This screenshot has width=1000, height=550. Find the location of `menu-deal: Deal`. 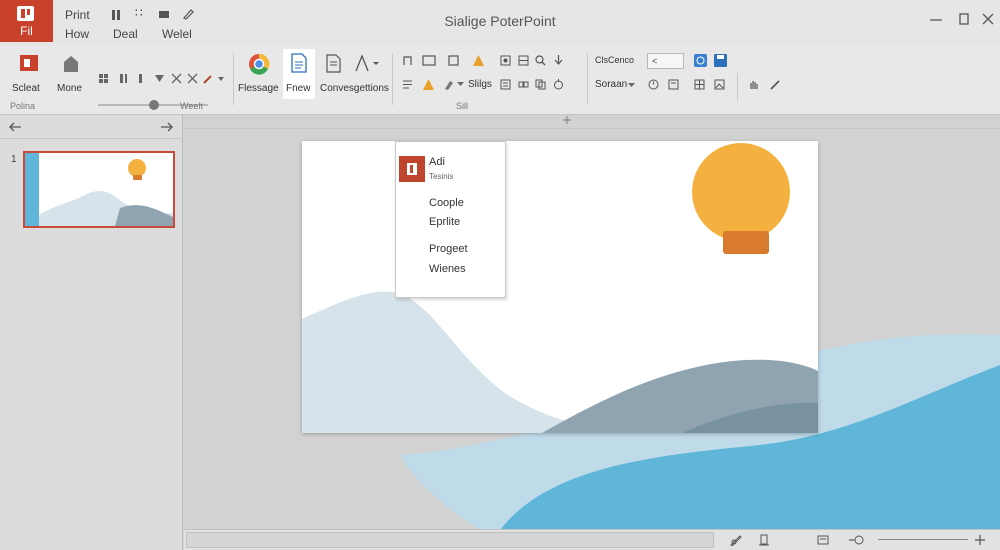

menu-deal: Deal is located at coordinates (125, 34).